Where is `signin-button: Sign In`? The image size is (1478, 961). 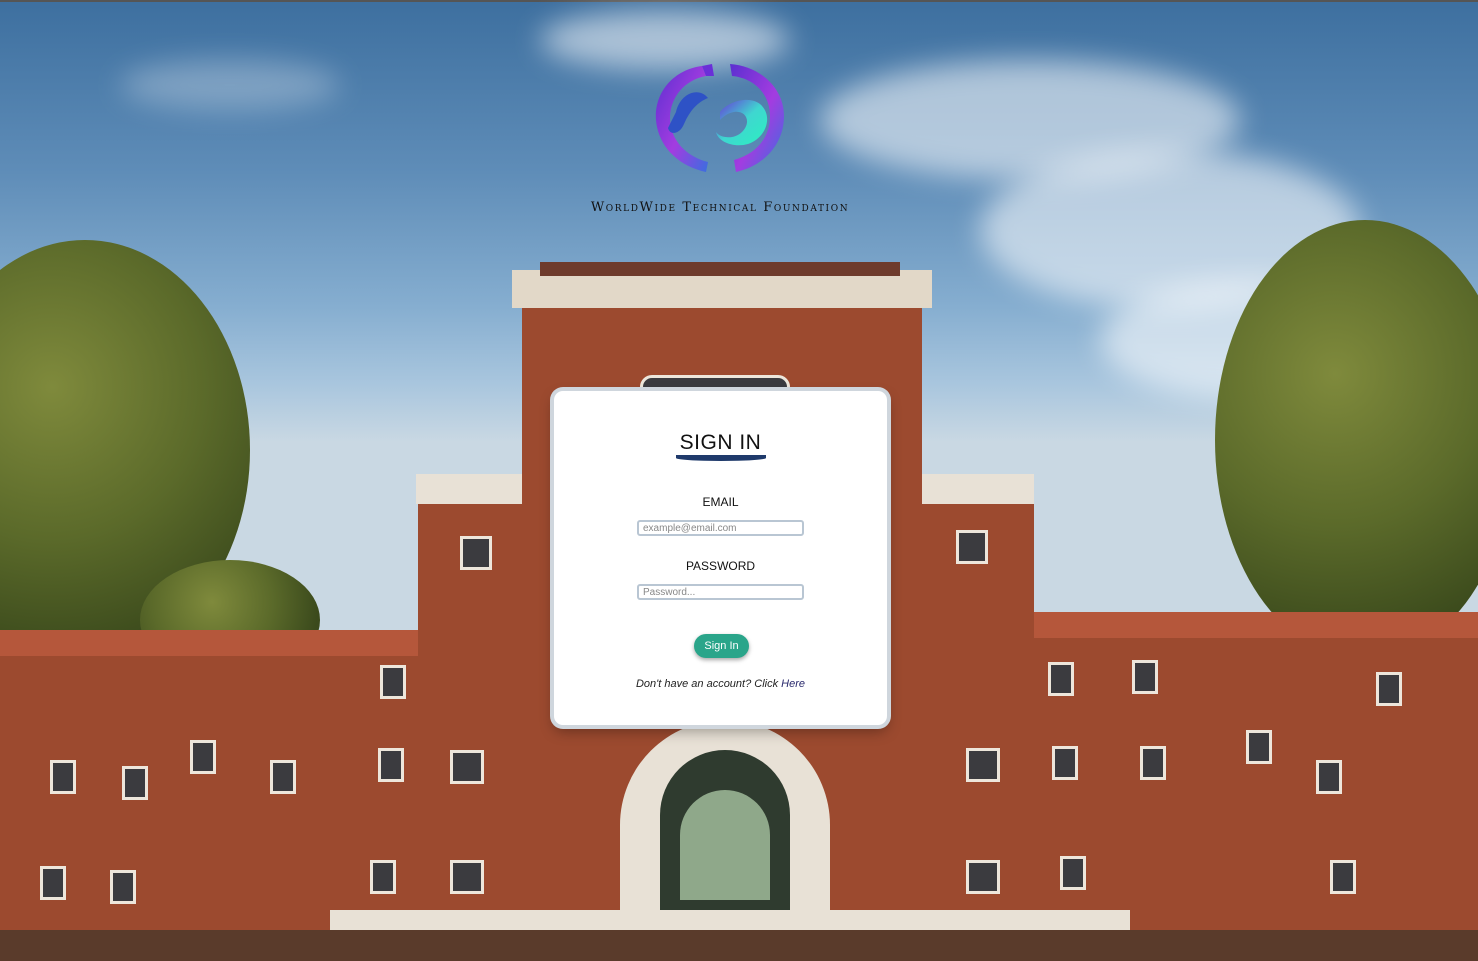
signin-button: Sign In is located at coordinates (721, 646).